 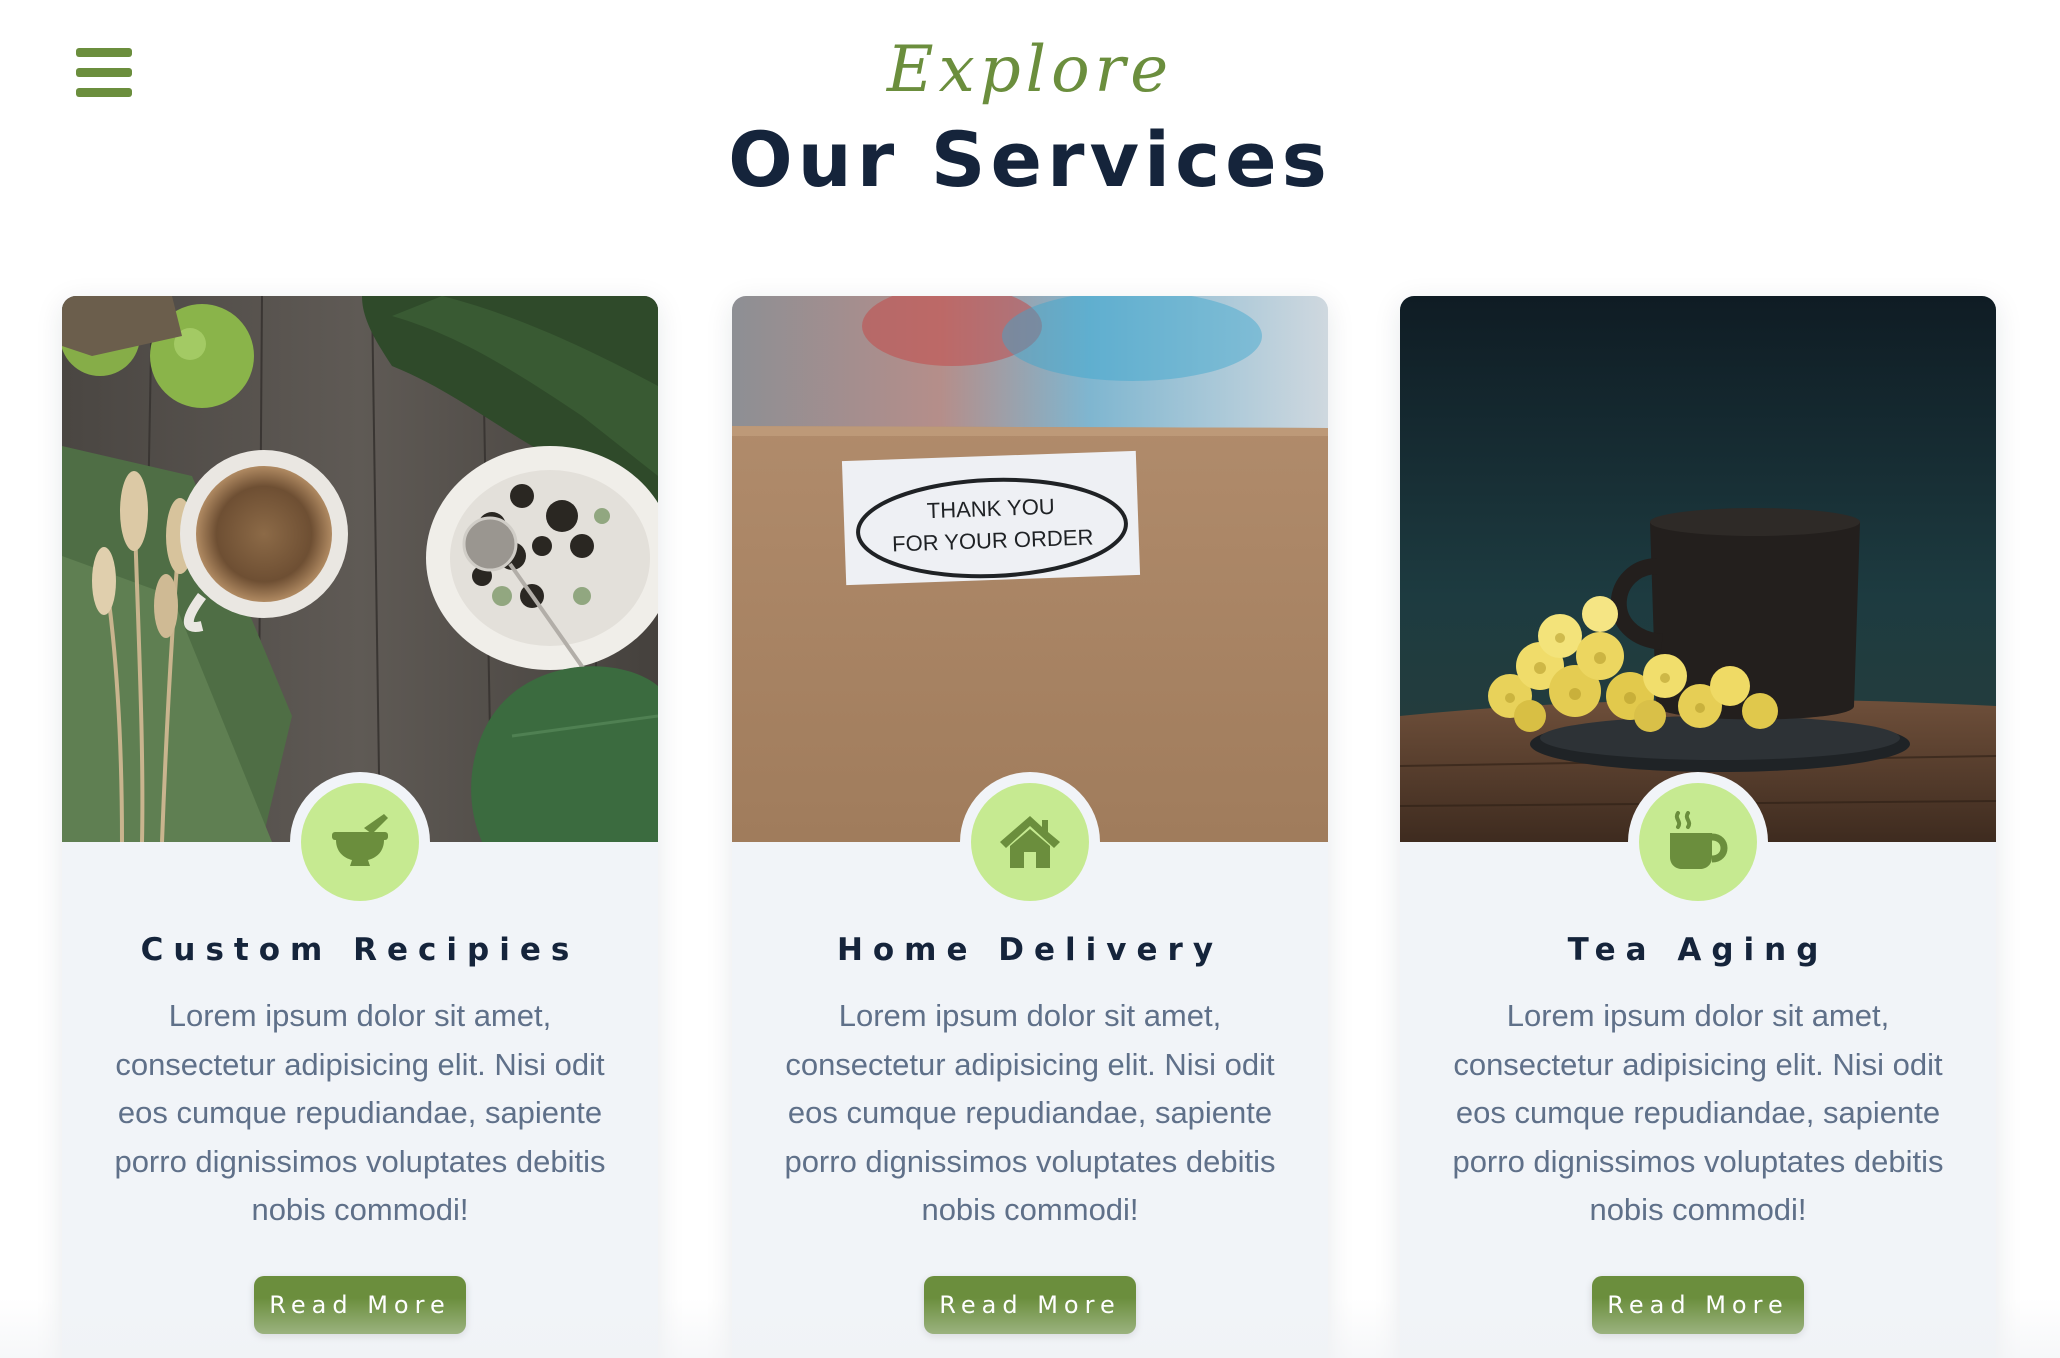 I want to click on tea-cup-flowers-photo, so click(x=1698, y=569).